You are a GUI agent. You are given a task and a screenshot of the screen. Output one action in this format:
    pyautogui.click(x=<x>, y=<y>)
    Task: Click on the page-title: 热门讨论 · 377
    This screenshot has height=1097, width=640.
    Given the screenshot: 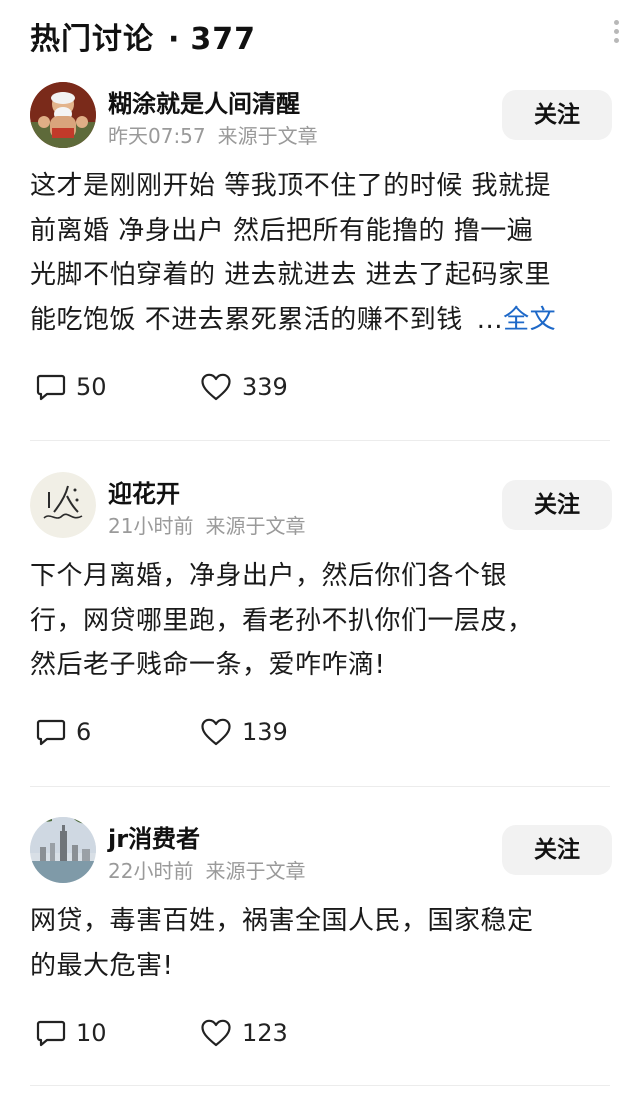 What is the action you would take?
    pyautogui.click(x=143, y=36)
    